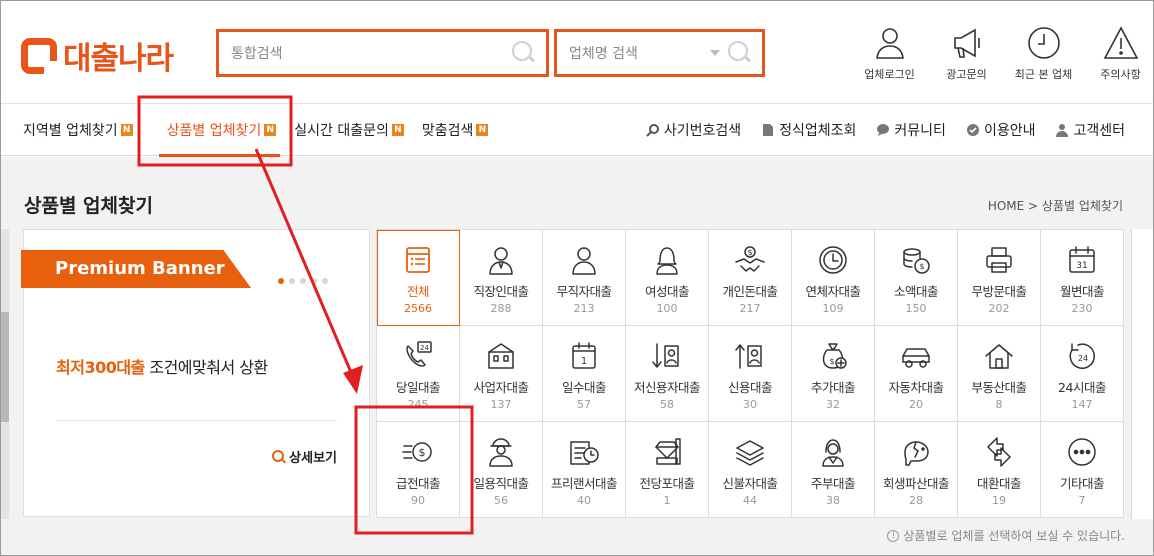 Image resolution: width=1154 pixels, height=556 pixels. Describe the element at coordinates (418, 387) in the screenshot. I see `category-name: 당일대출` at that location.